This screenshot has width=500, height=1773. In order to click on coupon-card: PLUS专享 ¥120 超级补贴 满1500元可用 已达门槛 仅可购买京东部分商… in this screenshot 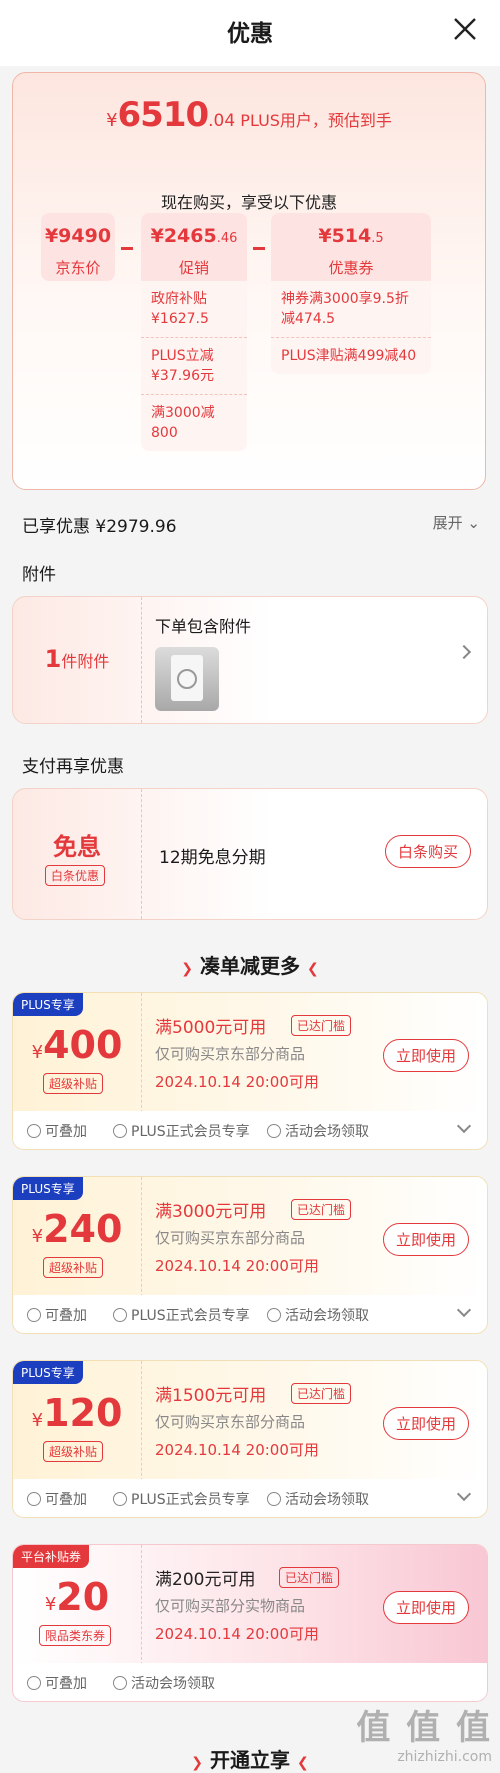, I will do `click(250, 1439)`.